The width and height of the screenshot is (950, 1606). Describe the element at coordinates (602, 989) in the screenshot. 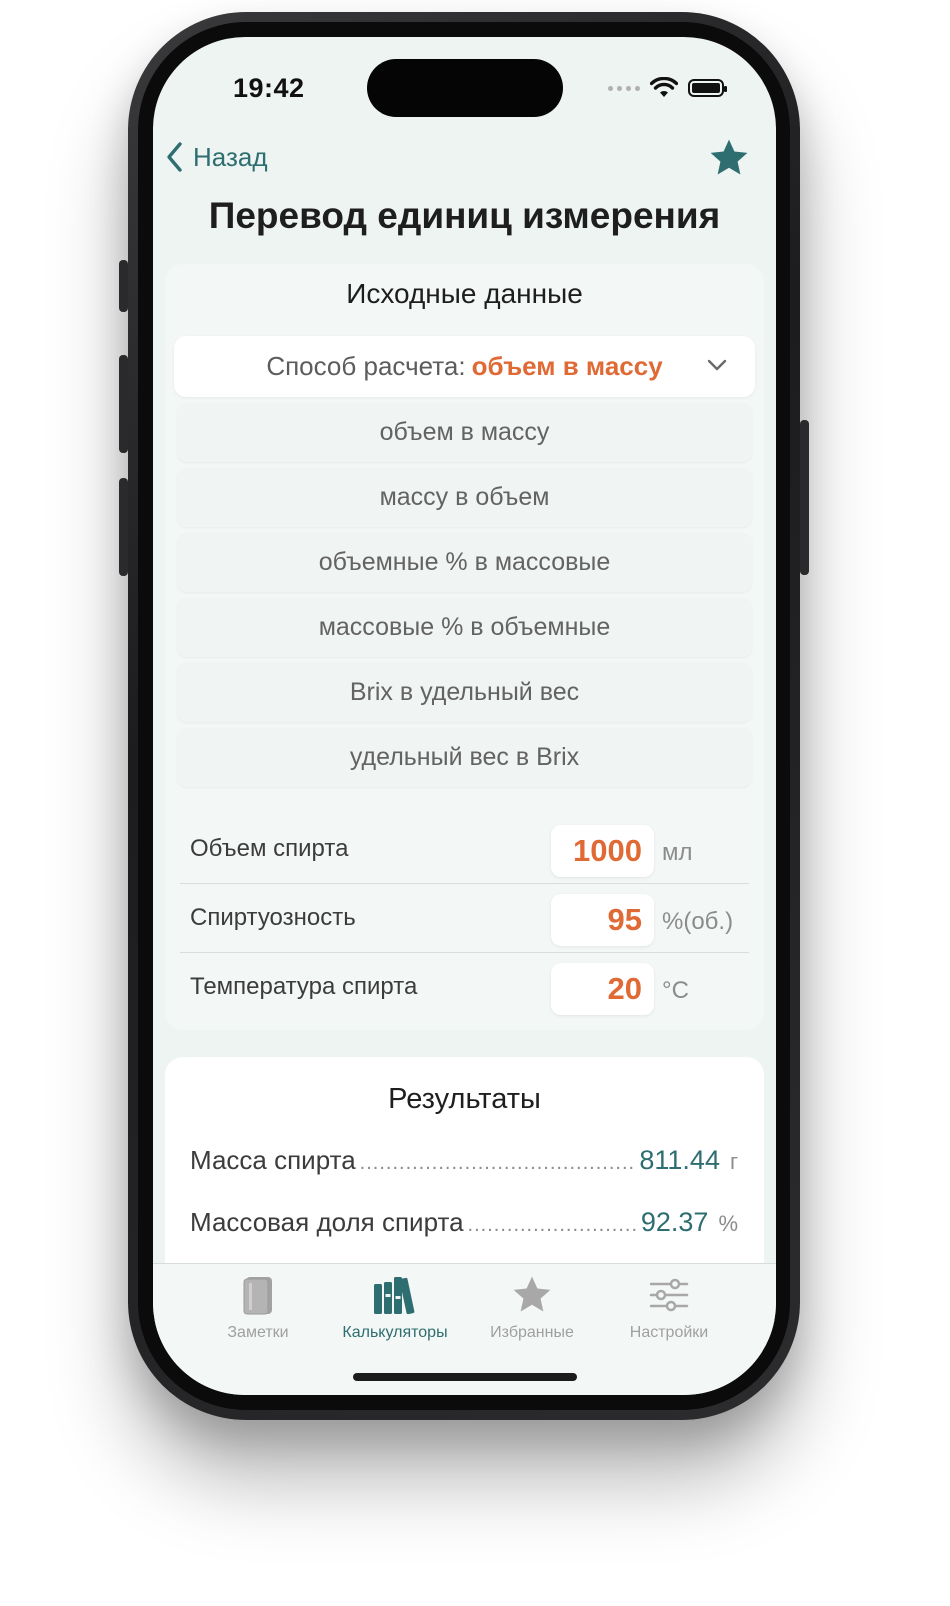

I see `alcohol-temperature-input: 20` at that location.